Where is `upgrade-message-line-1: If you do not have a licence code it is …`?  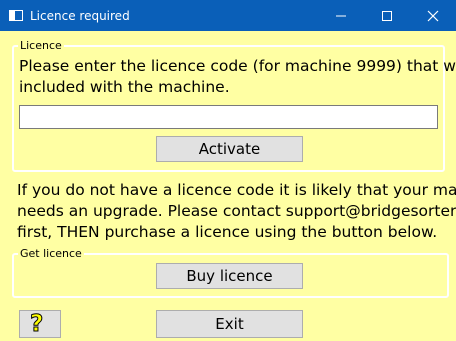
upgrade-message-line-1: If you do not have a licence code it is … is located at coordinates (236, 190).